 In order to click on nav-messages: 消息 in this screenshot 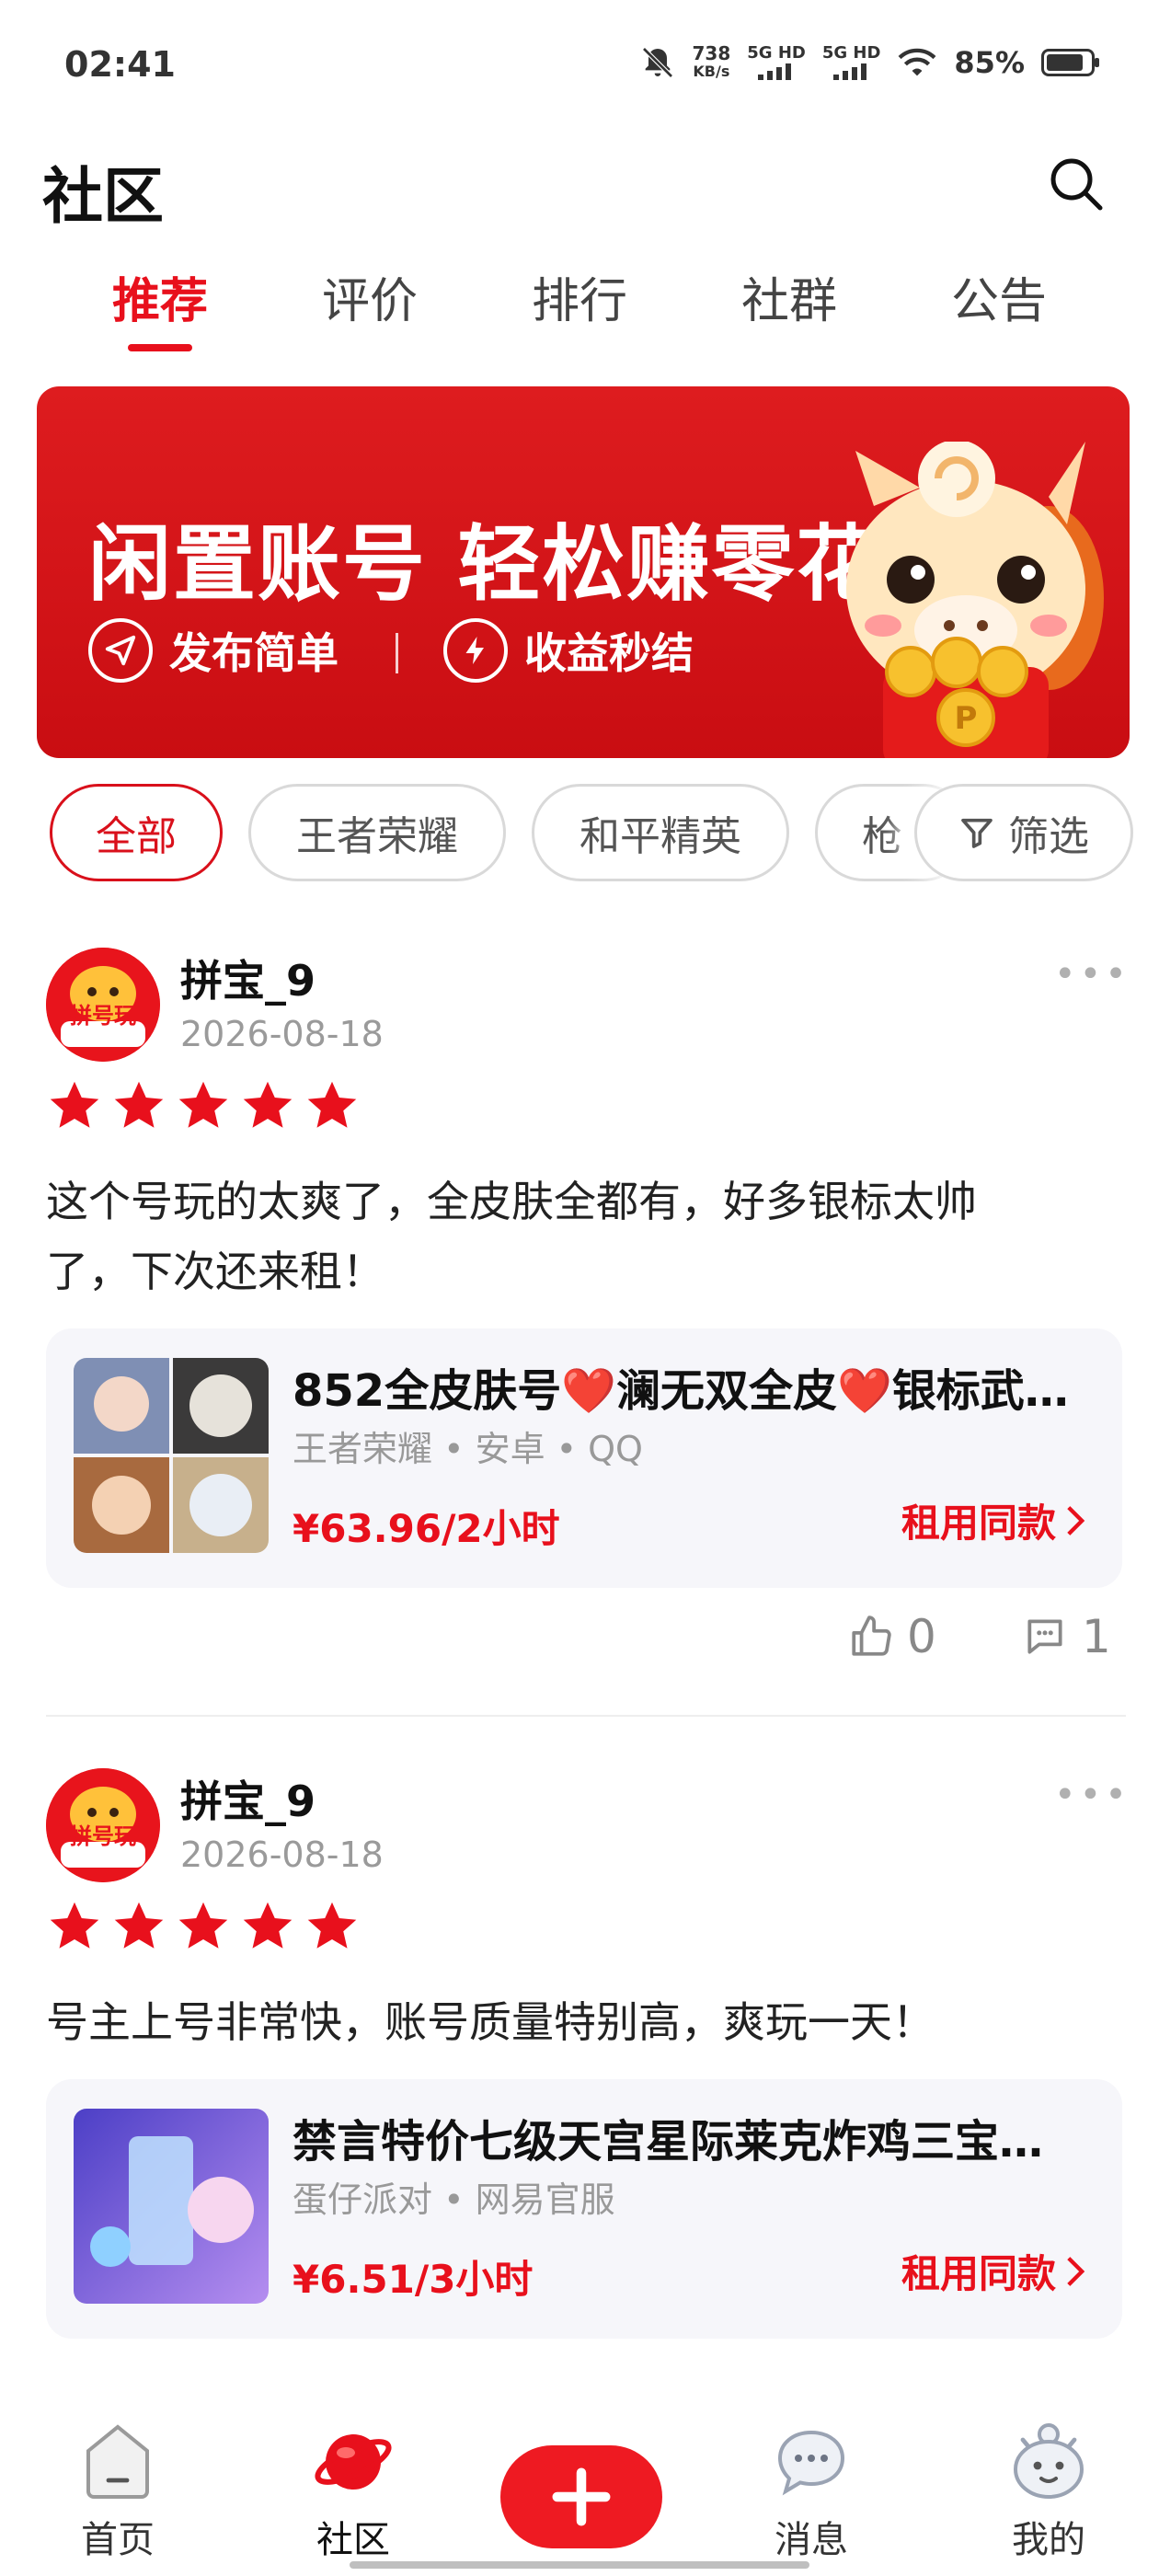, I will do `click(811, 2492)`.